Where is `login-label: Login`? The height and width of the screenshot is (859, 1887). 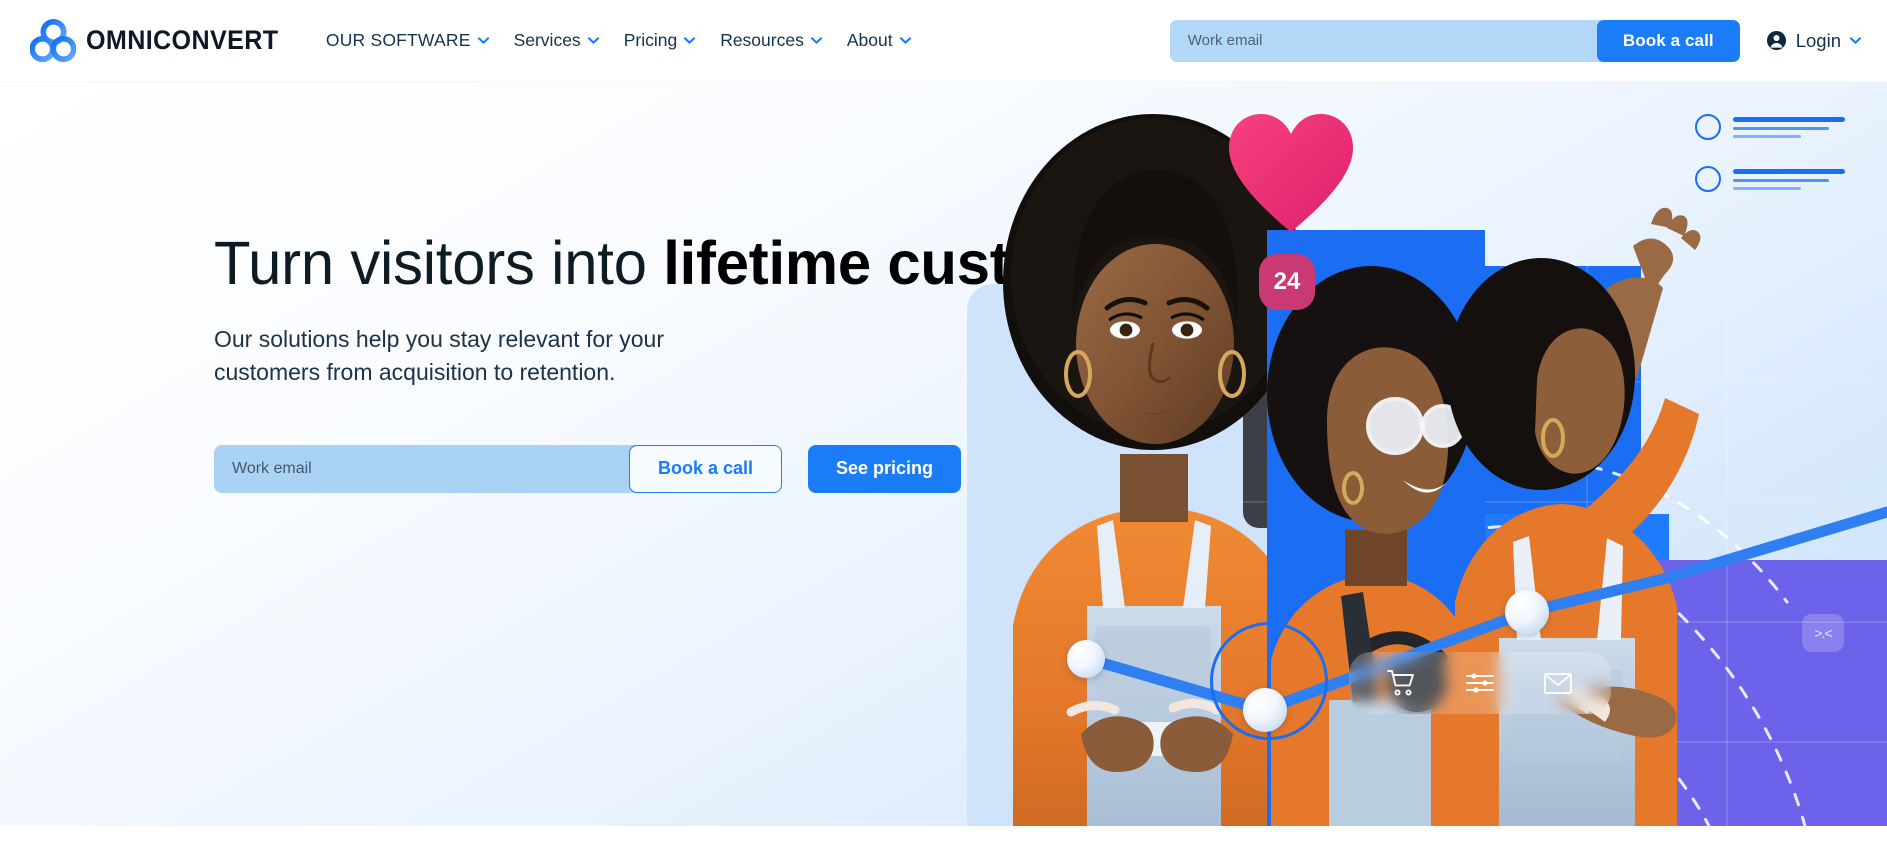
login-label: Login is located at coordinates (1818, 40).